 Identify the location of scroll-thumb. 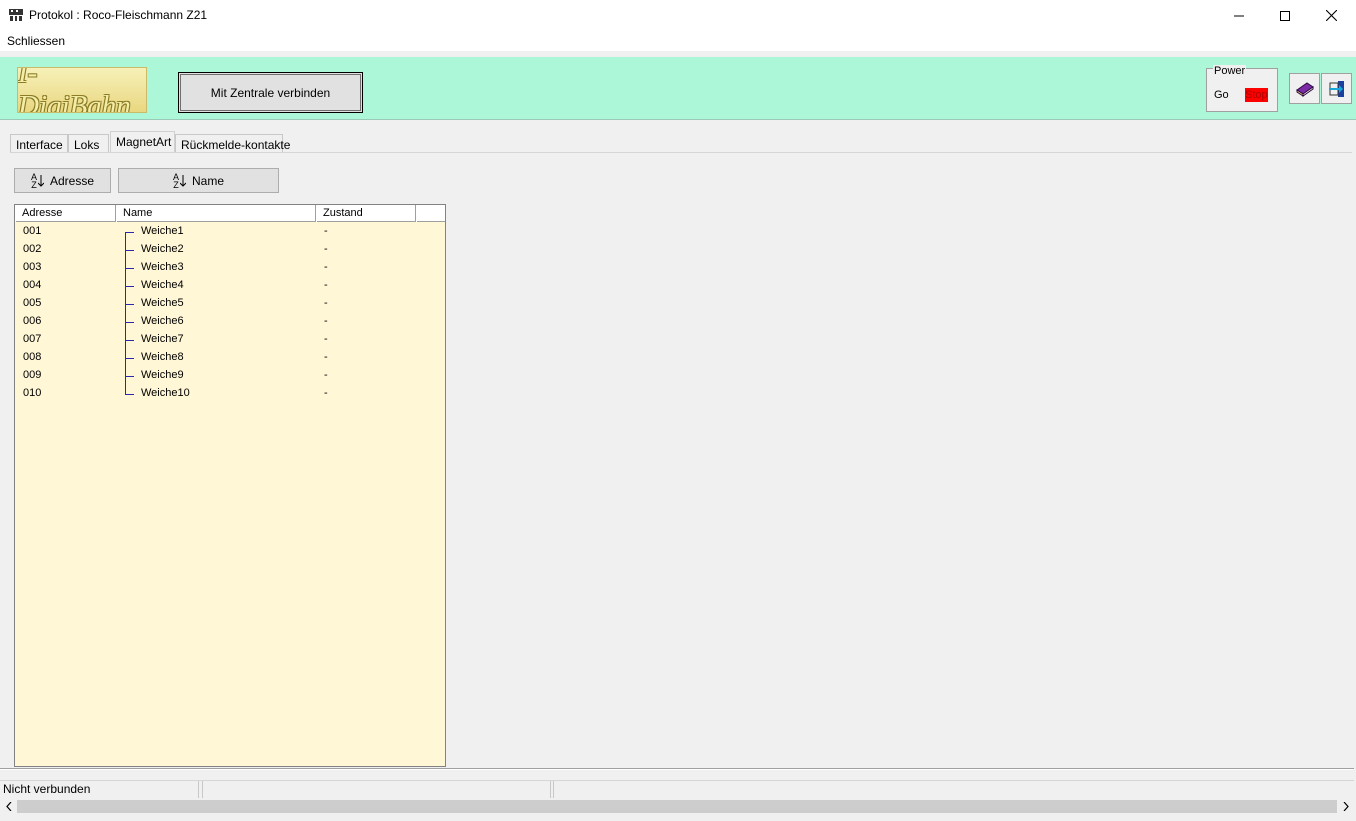
(677, 806).